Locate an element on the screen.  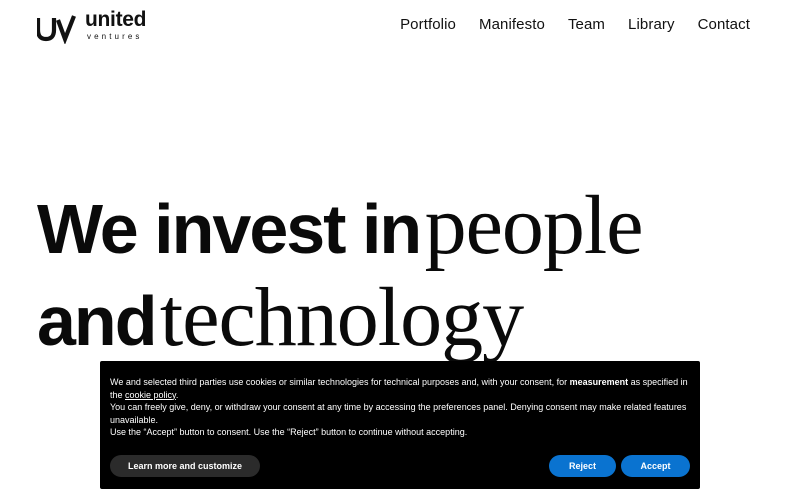
nav-link-contact: Contact is located at coordinates (724, 25).